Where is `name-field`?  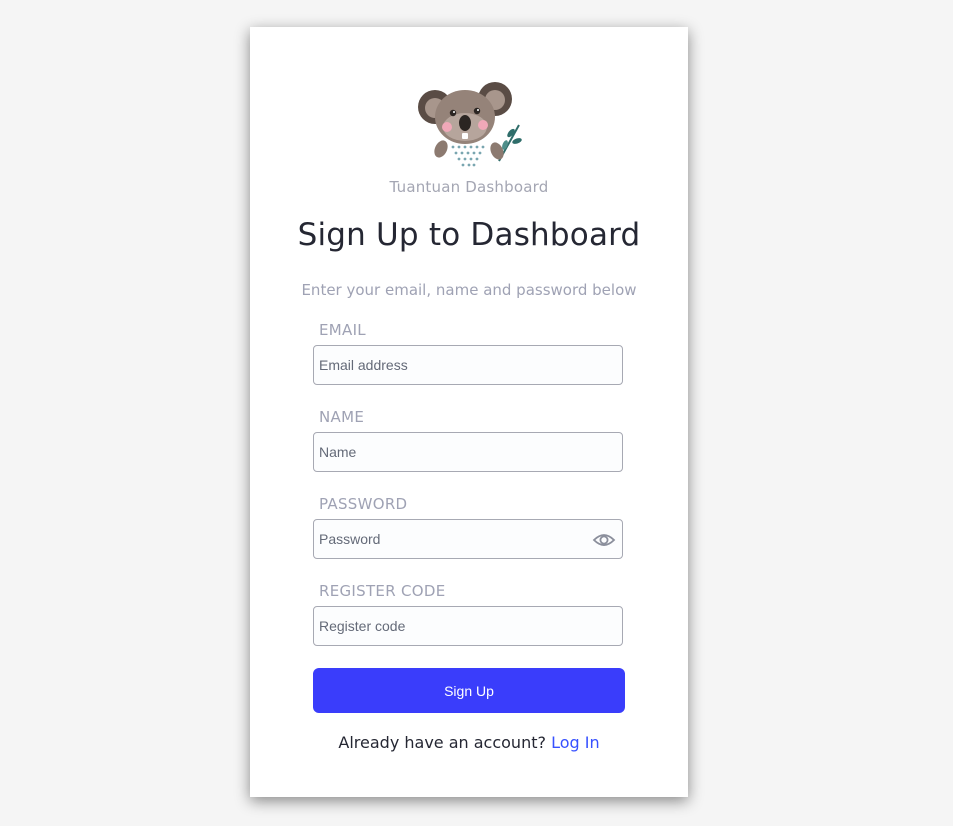
name-field is located at coordinates (468, 452).